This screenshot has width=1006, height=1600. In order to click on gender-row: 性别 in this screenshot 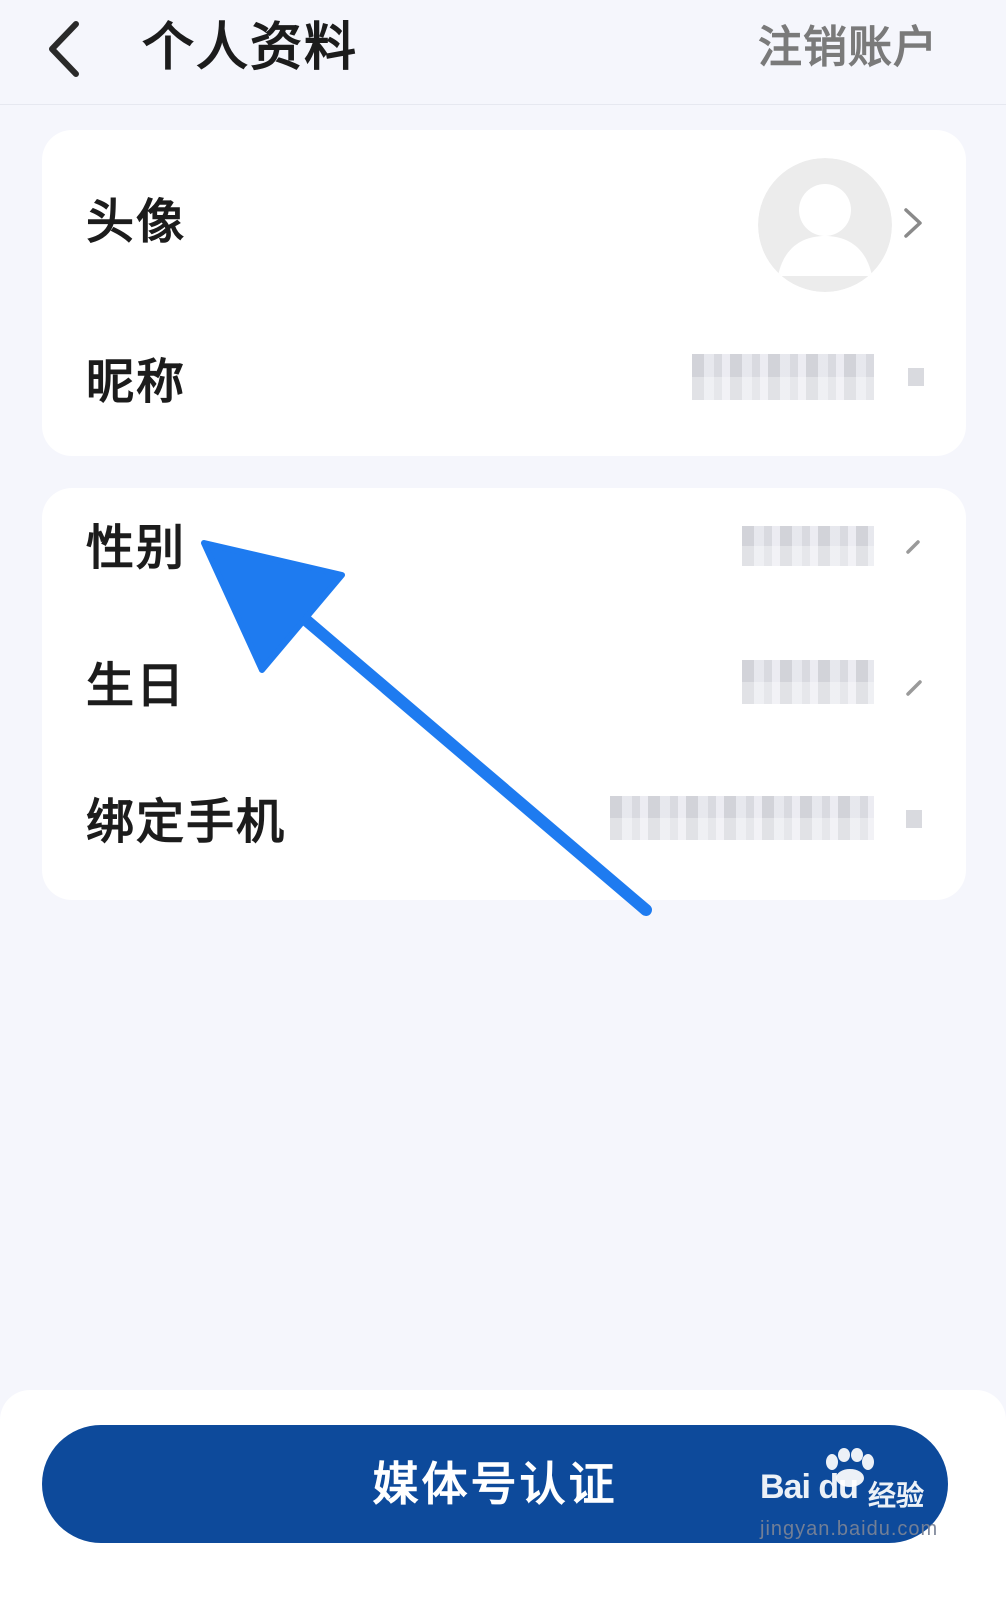, I will do `click(504, 553)`.